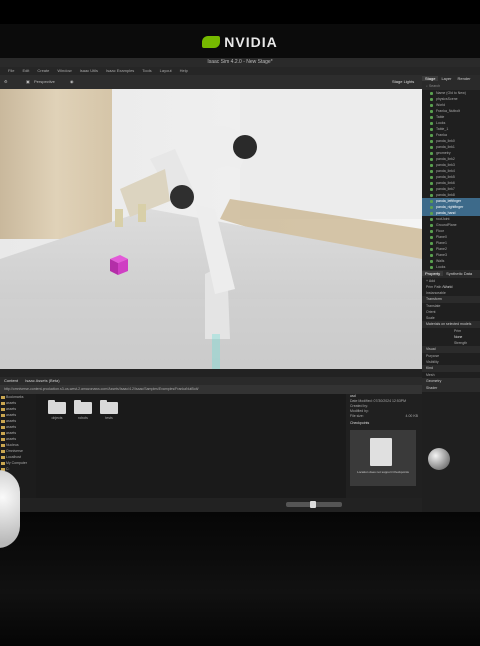 The width and height of the screenshot is (480, 646). Describe the element at coordinates (64, 70) in the screenshot. I see `menu-item: Window` at that location.